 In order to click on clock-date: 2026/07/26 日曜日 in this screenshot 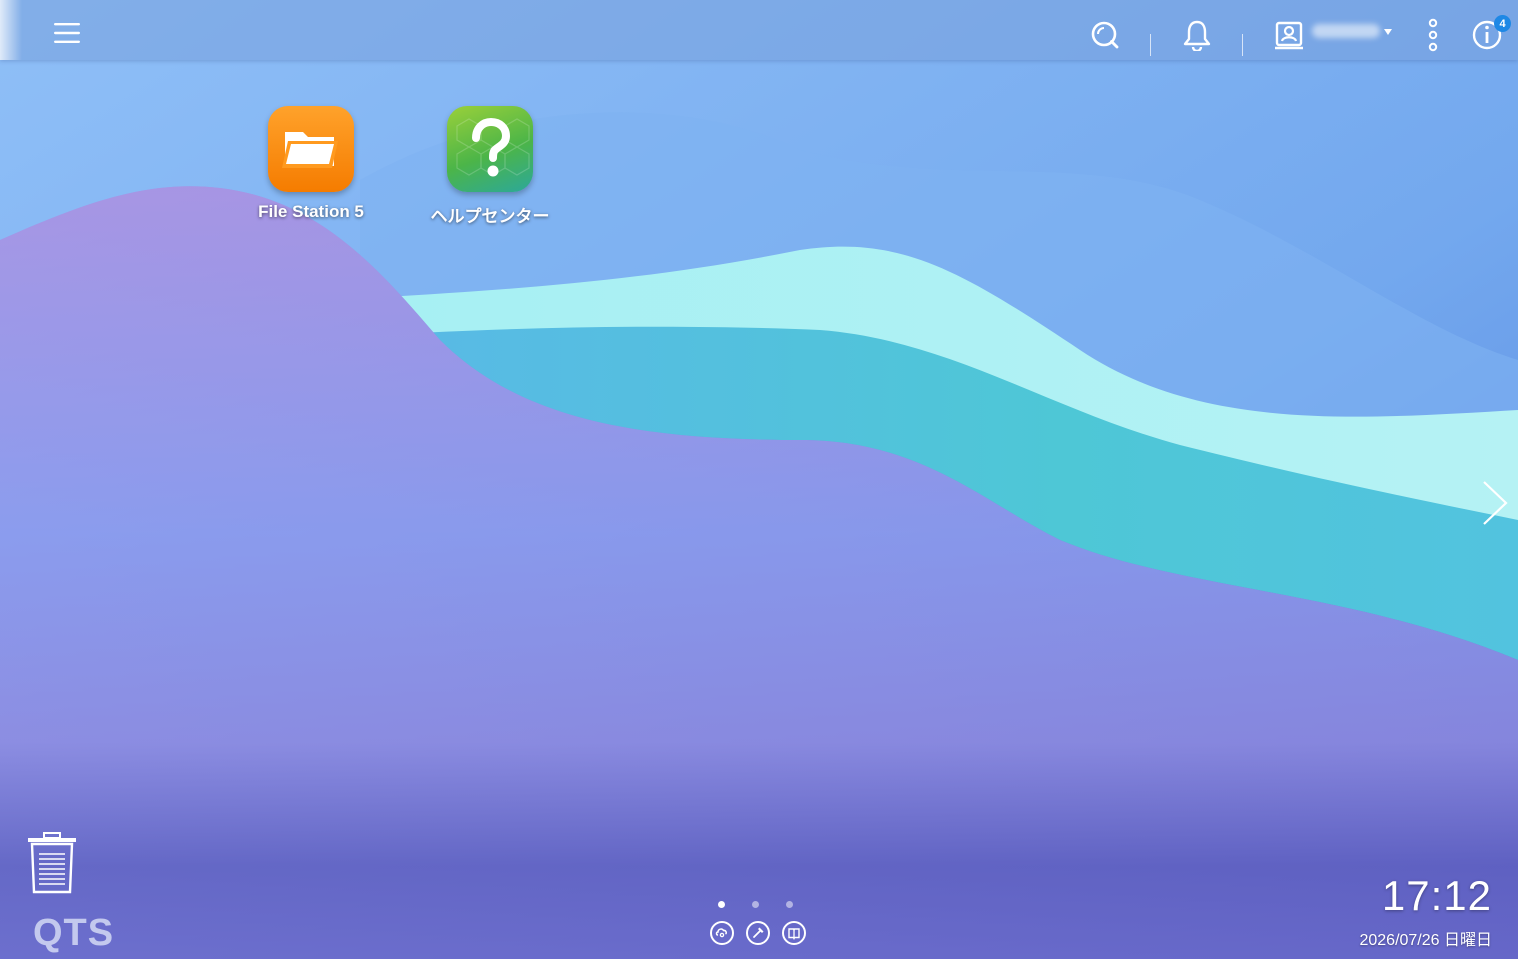, I will do `click(1425, 940)`.